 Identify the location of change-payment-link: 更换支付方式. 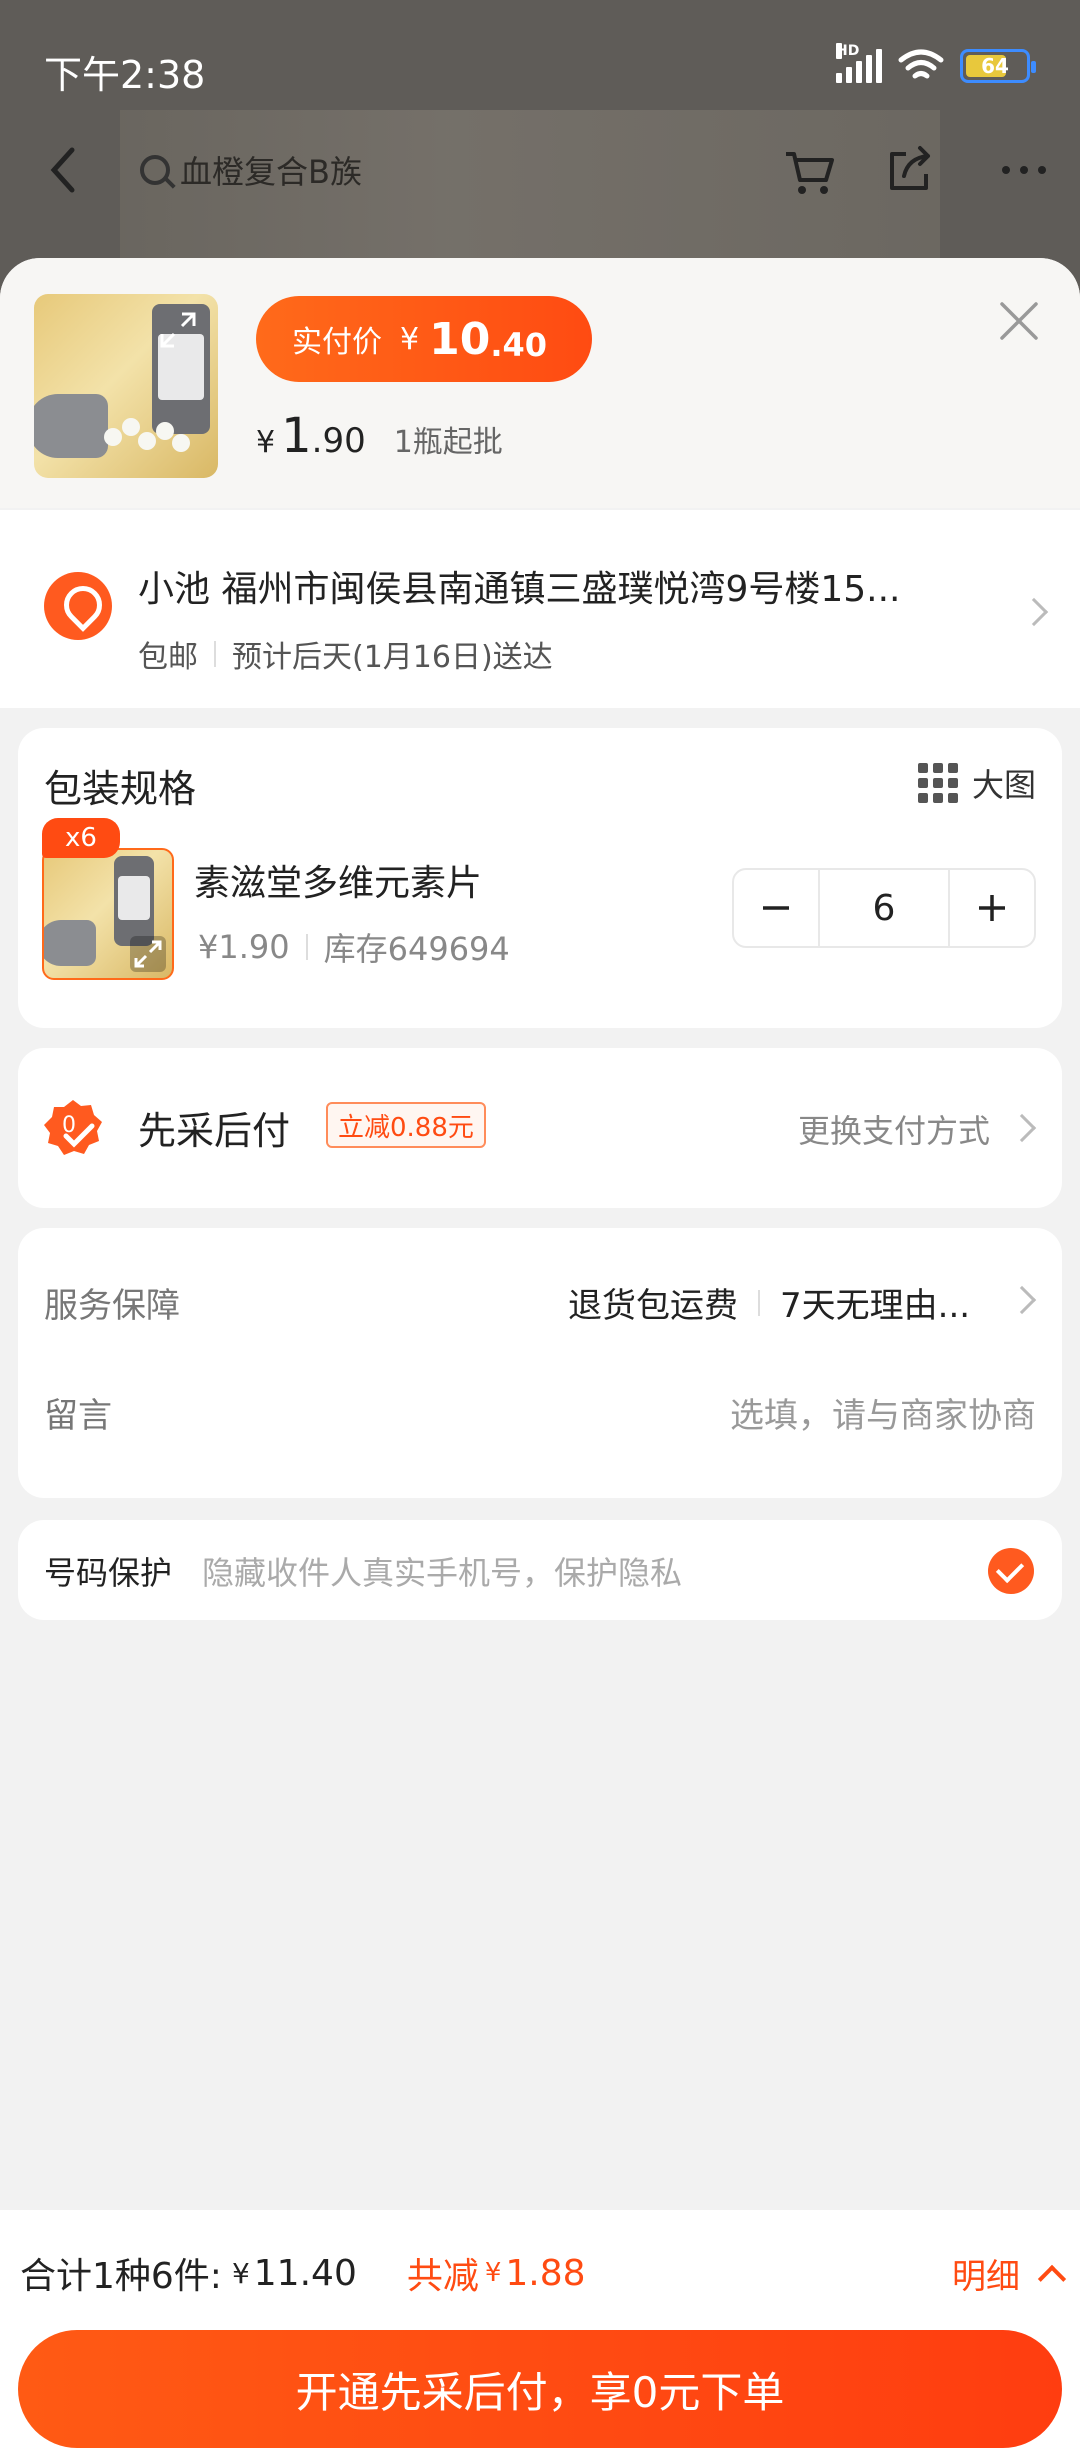
(894, 1129).